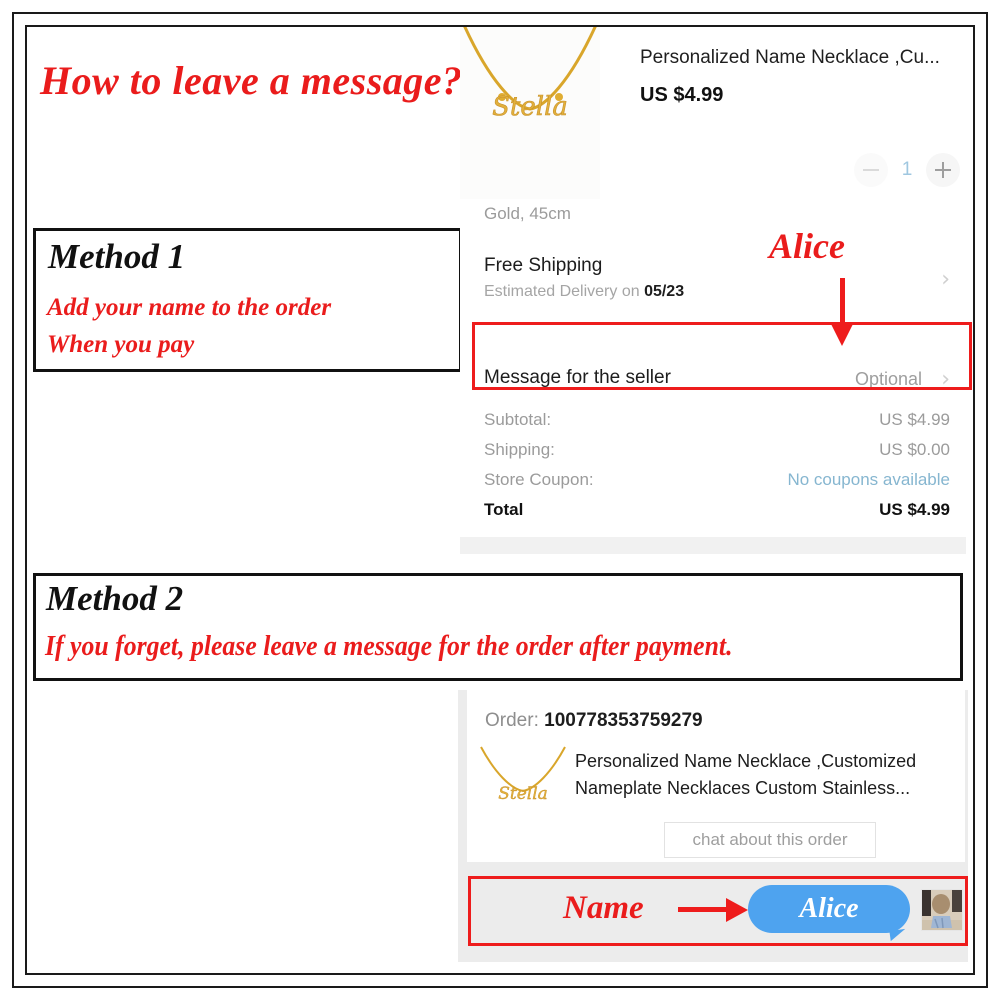 The image size is (1000, 1000). I want to click on shipping-title: Free Shipping, so click(543, 265).